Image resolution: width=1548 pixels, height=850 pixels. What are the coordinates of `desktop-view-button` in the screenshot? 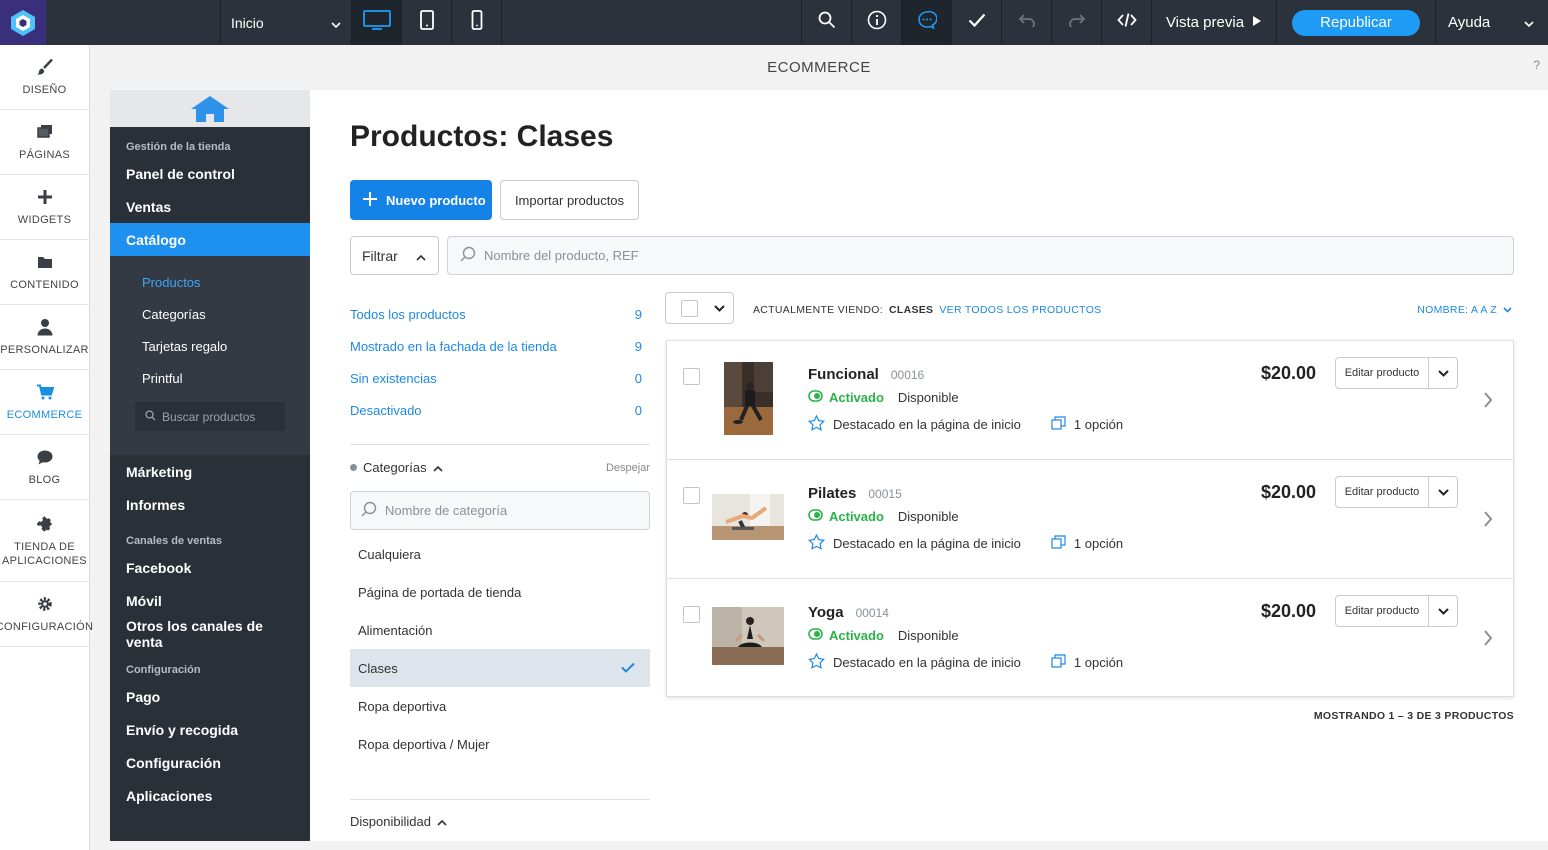 It's located at (377, 22).